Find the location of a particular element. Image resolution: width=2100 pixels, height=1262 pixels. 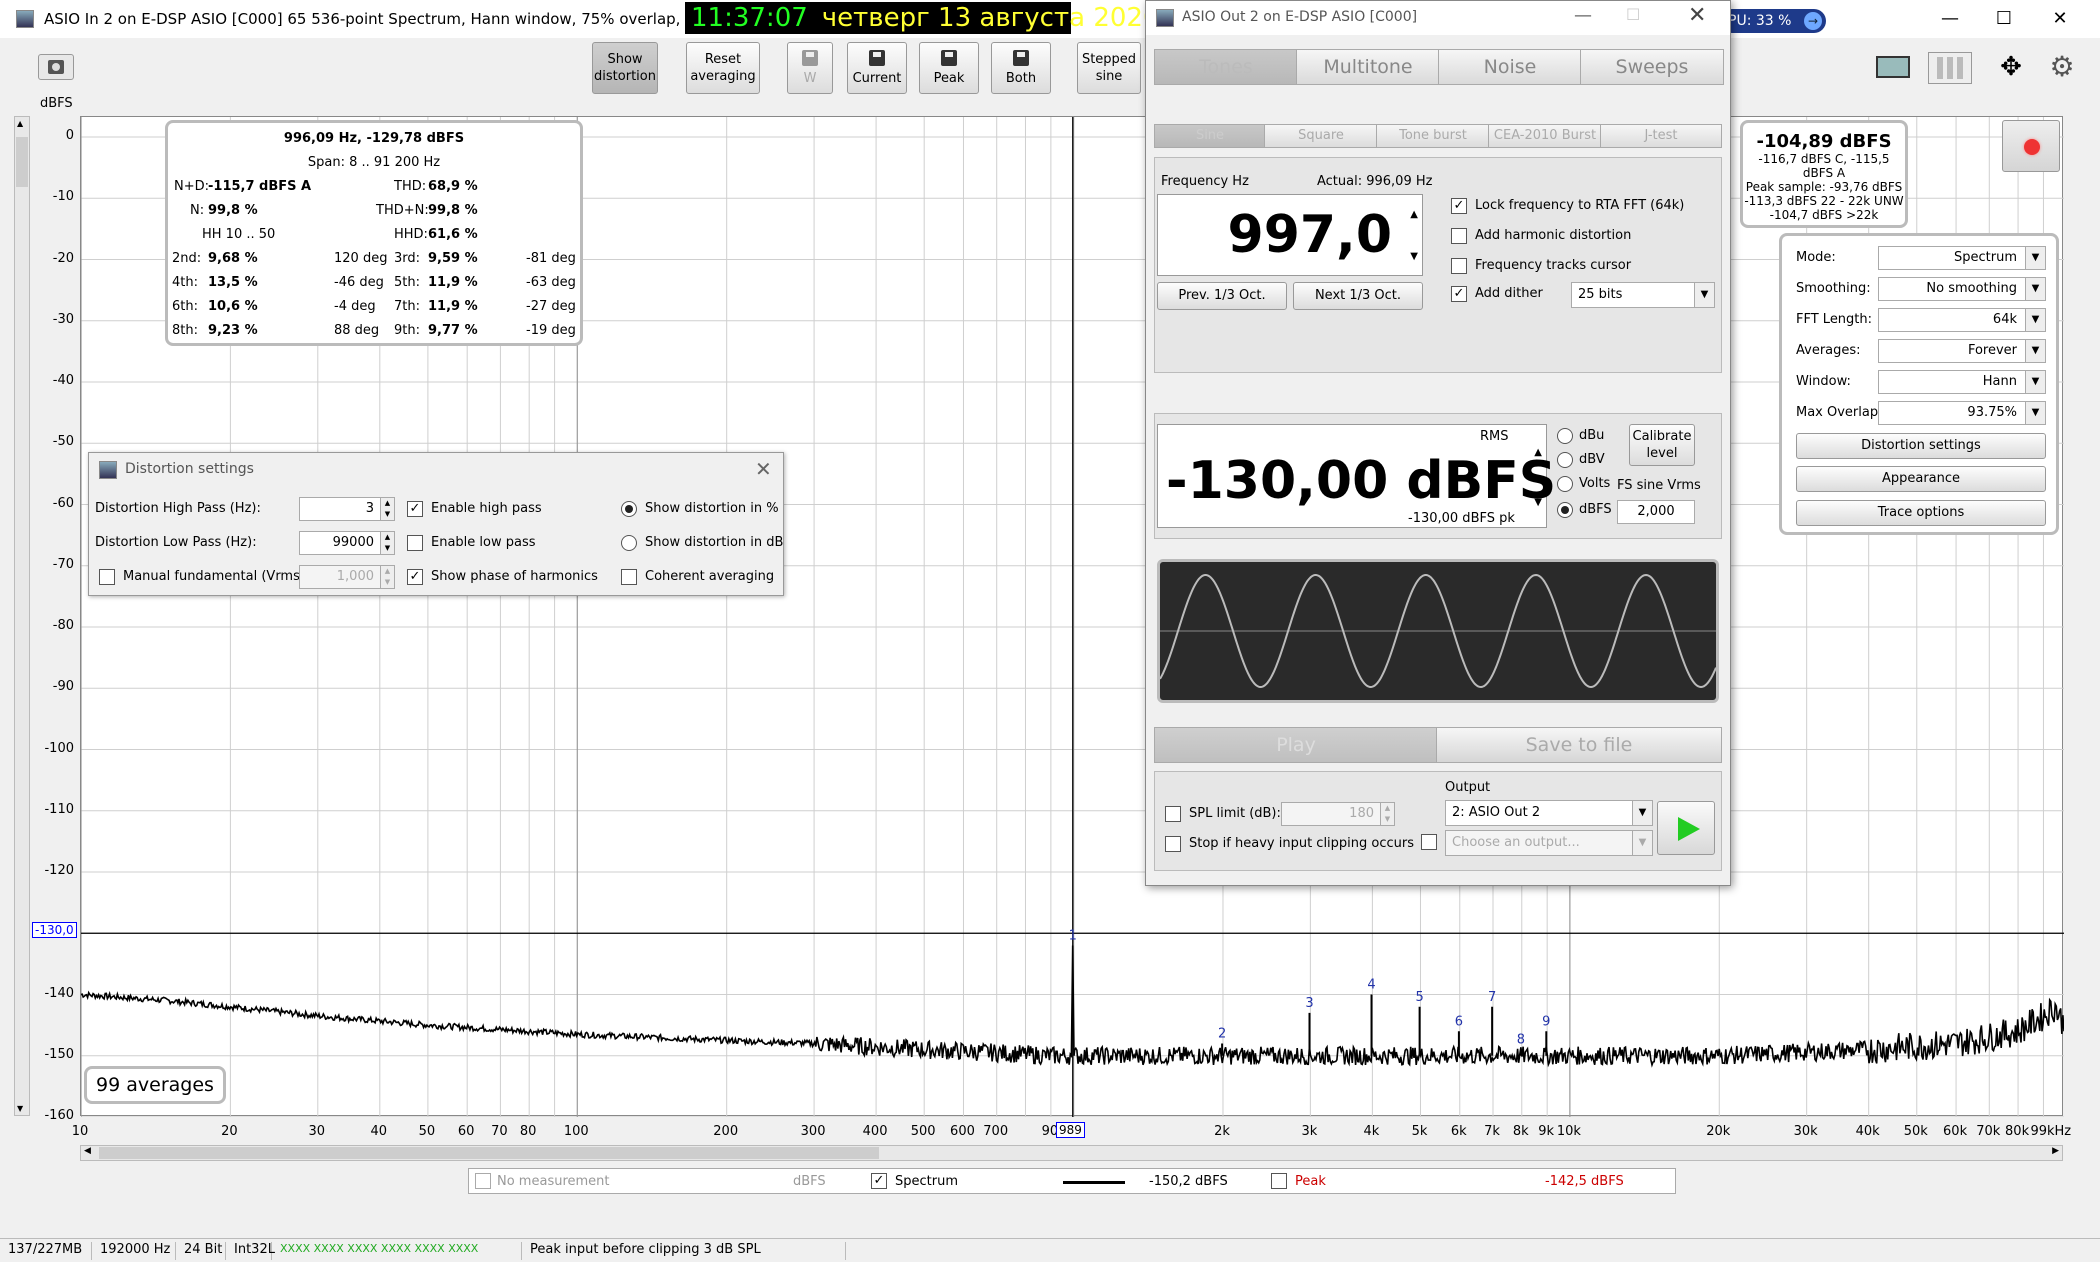

camera-icon is located at coordinates (56, 67).